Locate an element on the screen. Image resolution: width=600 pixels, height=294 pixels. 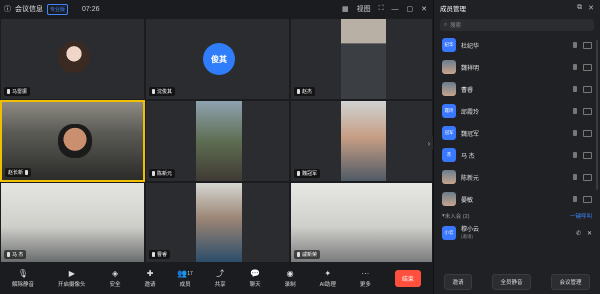
member-search: ⌕ 搜索 is located at coordinates (517, 25).